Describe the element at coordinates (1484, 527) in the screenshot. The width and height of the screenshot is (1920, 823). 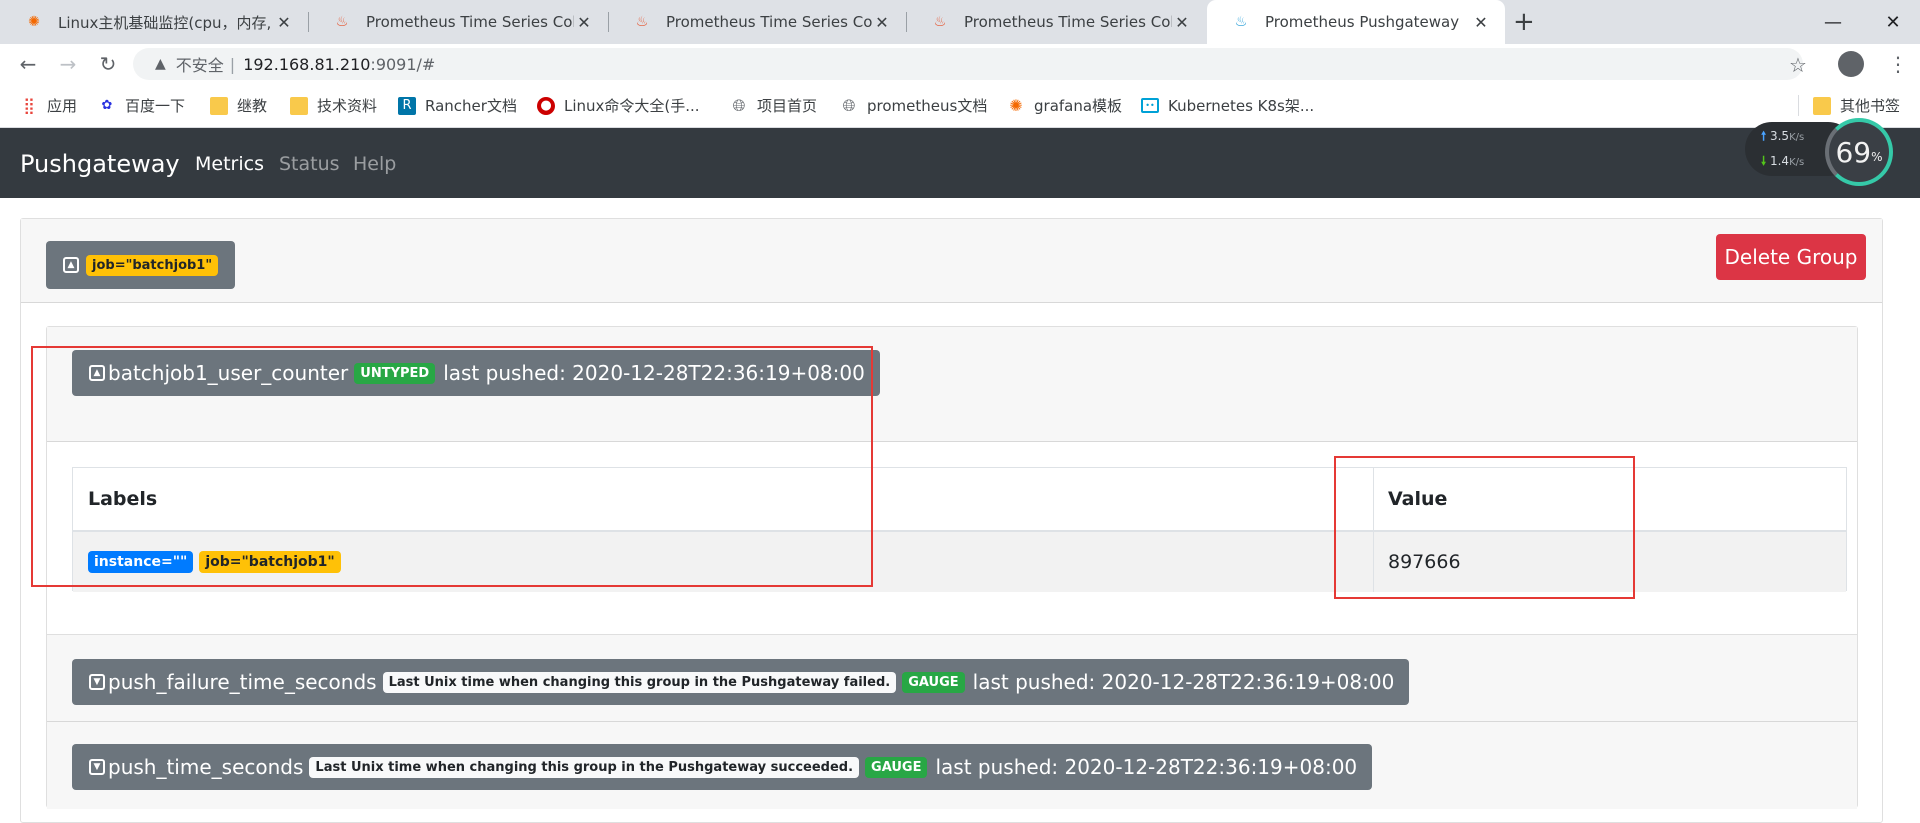
I see `annotation-box-value` at that location.